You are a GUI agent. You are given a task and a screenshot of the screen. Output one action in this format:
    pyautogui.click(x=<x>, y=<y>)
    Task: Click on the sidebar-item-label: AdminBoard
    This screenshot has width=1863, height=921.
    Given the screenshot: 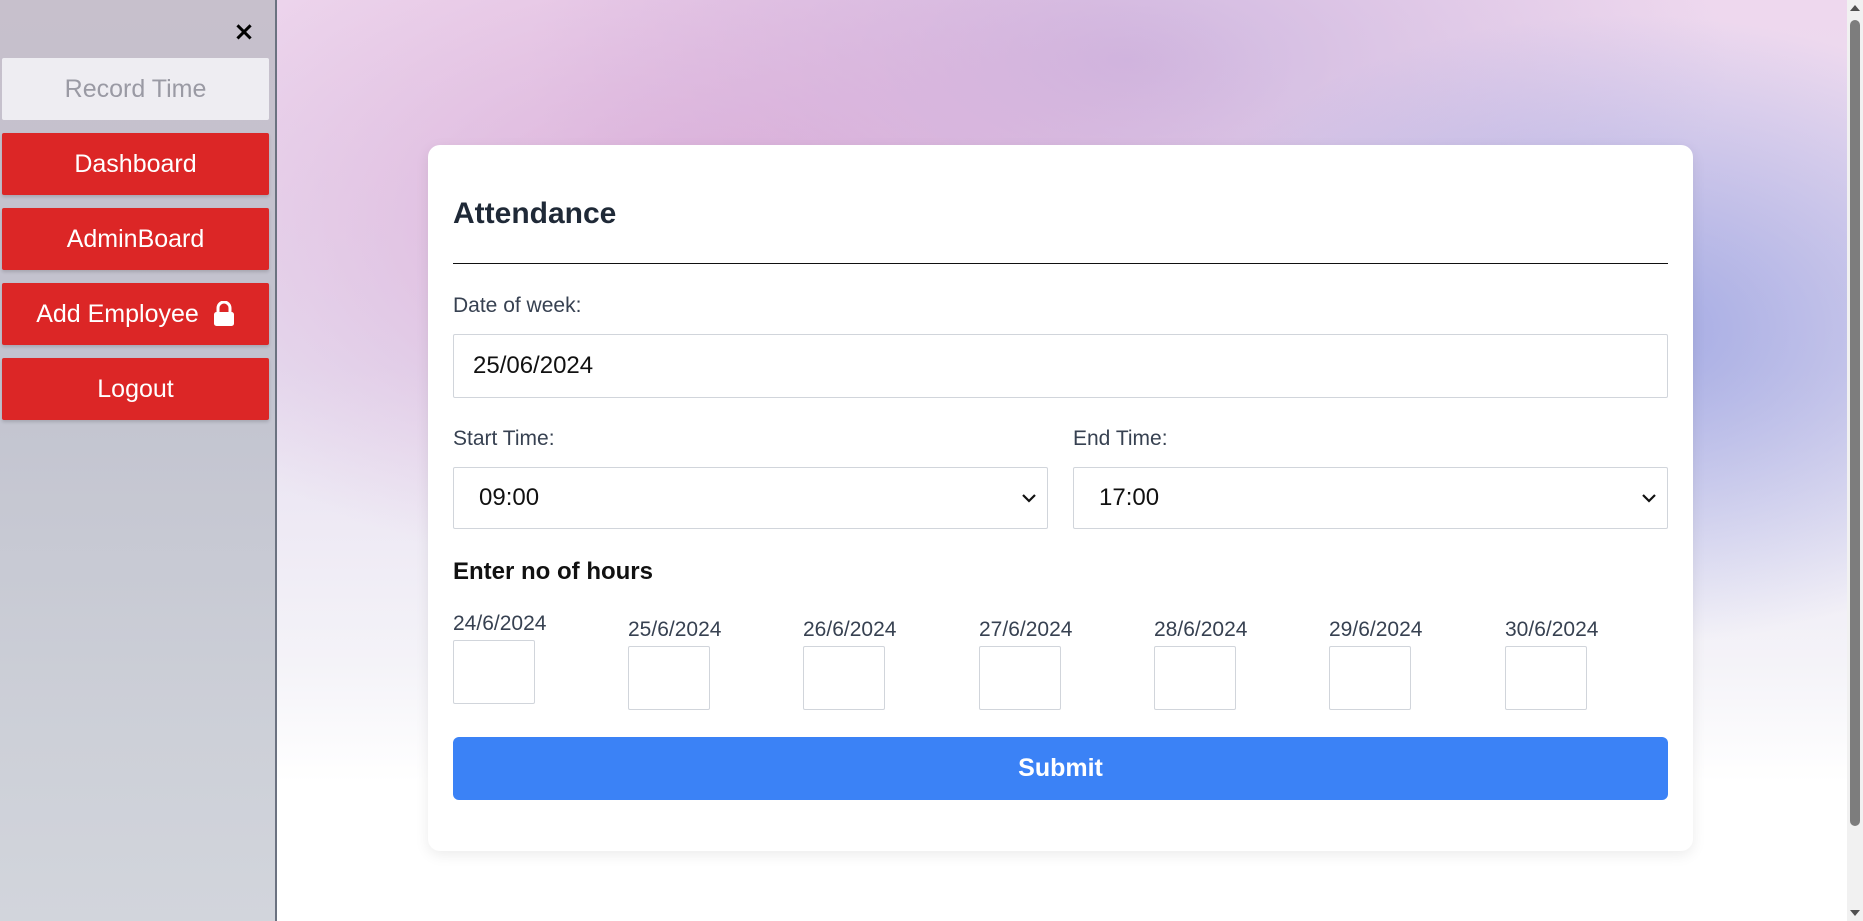 What is the action you would take?
    pyautogui.click(x=135, y=238)
    